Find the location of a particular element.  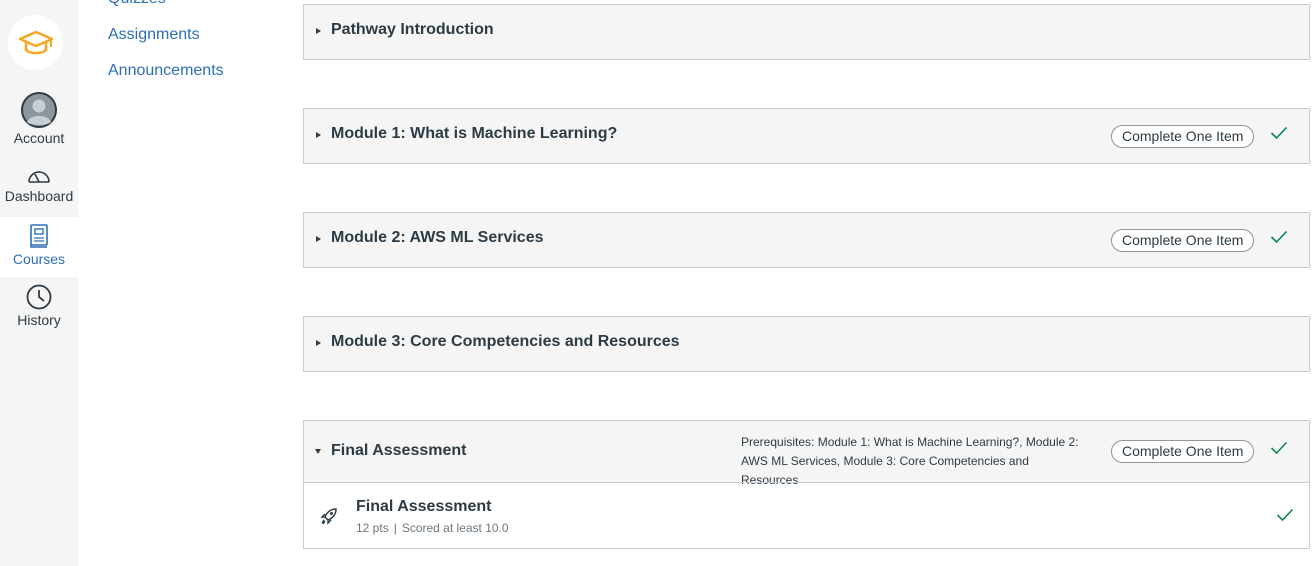

module-item-meta: 12 pts | Scored at least 10.0 is located at coordinates (432, 528).